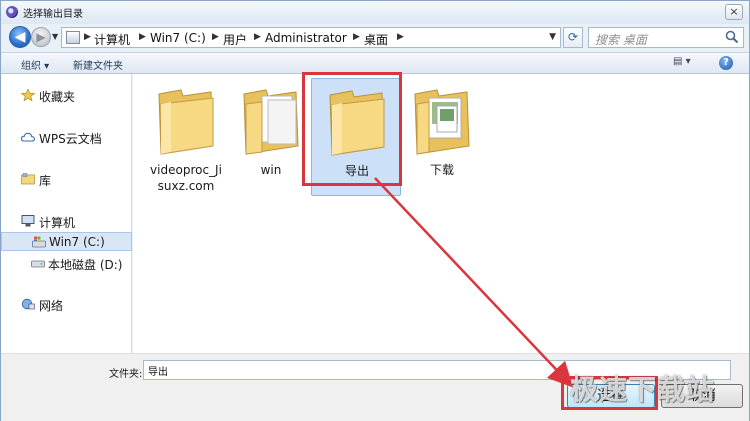 The image size is (750, 421). What do you see at coordinates (57, 223) in the screenshot?
I see `sidebar-item-label: 计算机` at bounding box center [57, 223].